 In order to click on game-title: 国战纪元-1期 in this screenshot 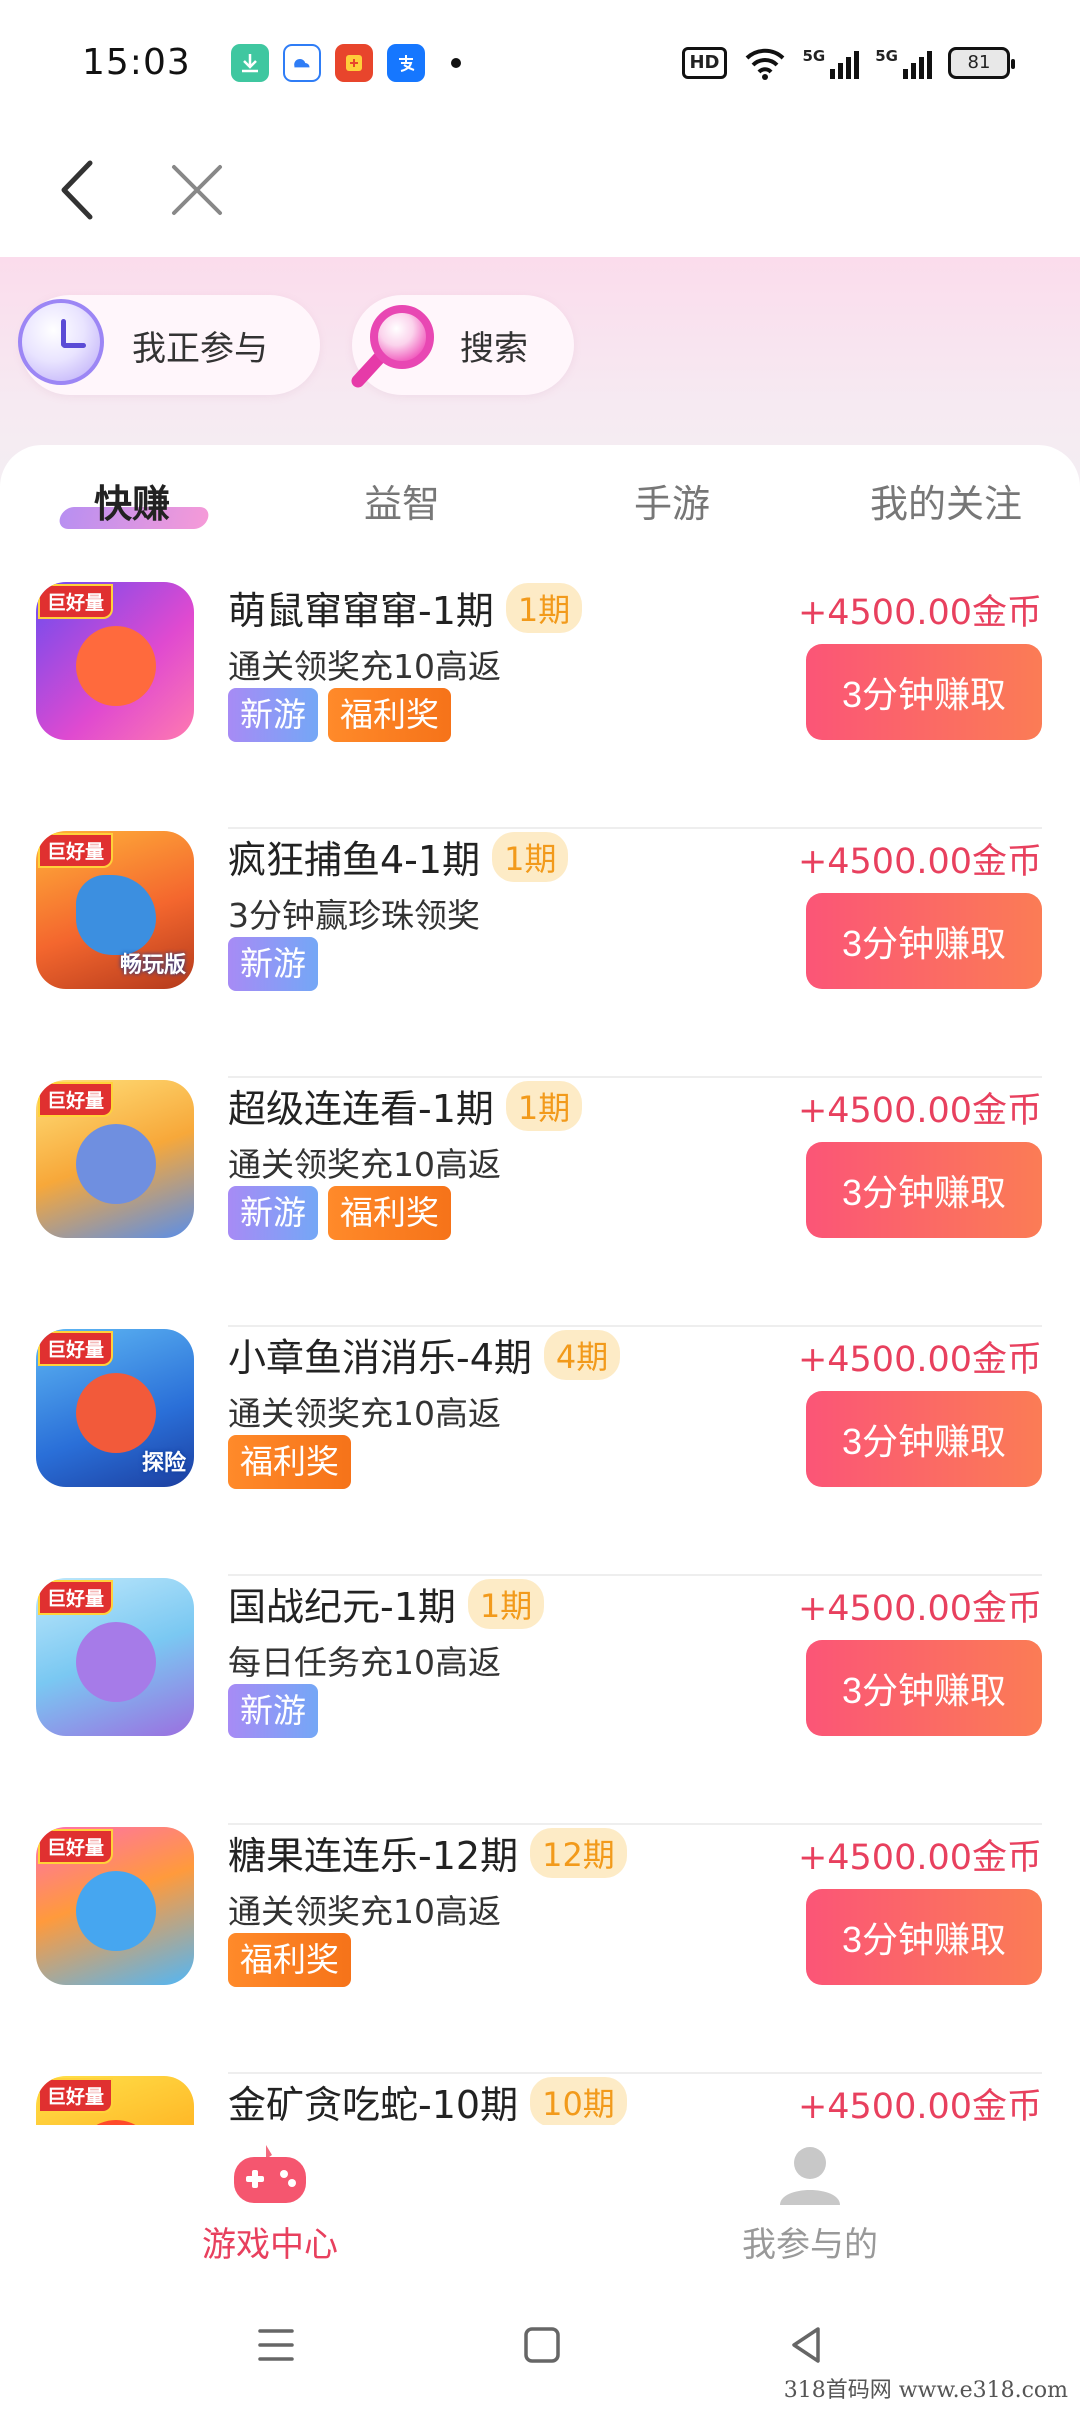, I will do `click(342, 1607)`.